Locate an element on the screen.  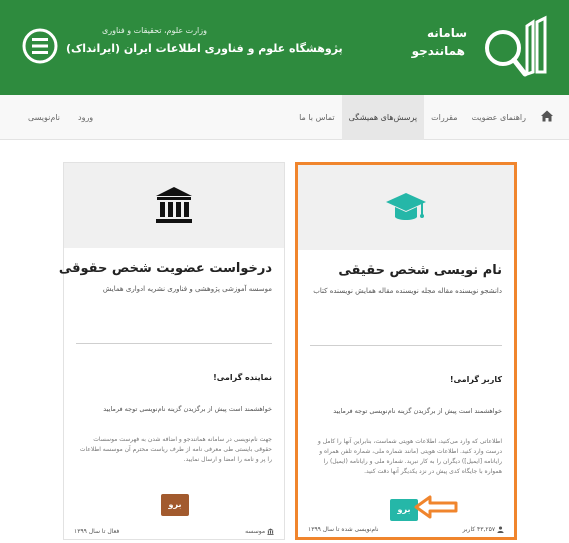
legal-go-button: برو is located at coordinates (175, 505).